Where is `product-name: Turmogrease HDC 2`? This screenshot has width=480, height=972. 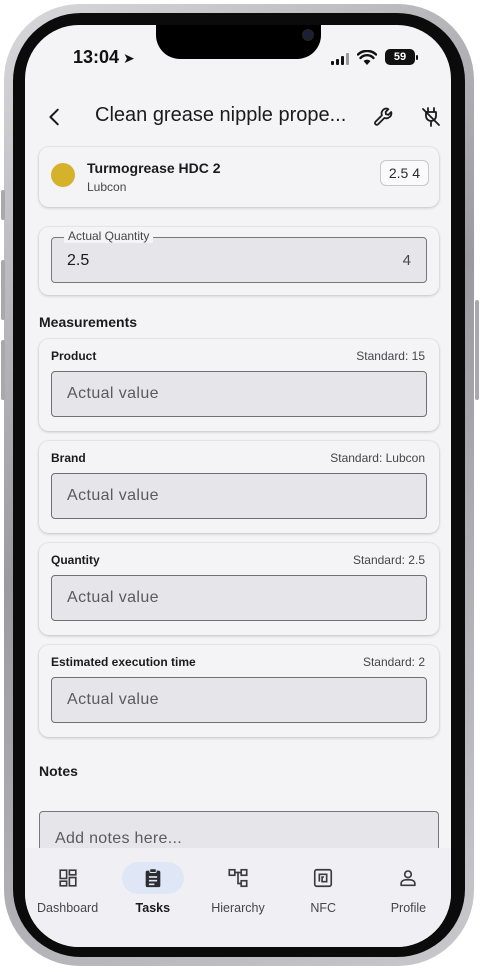 product-name: Turmogrease HDC 2 is located at coordinates (154, 168).